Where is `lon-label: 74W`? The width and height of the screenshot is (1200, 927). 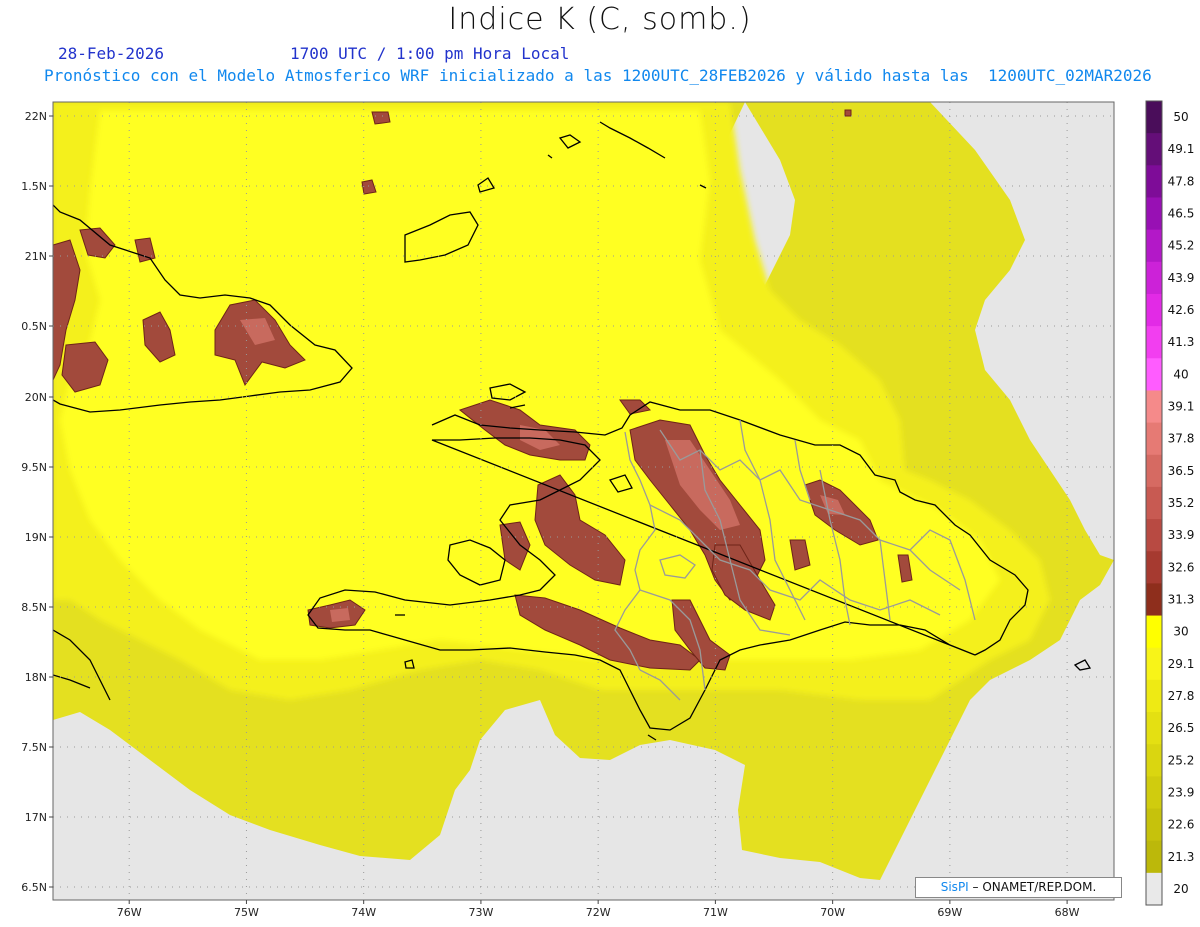
lon-label: 74W is located at coordinates (363, 912).